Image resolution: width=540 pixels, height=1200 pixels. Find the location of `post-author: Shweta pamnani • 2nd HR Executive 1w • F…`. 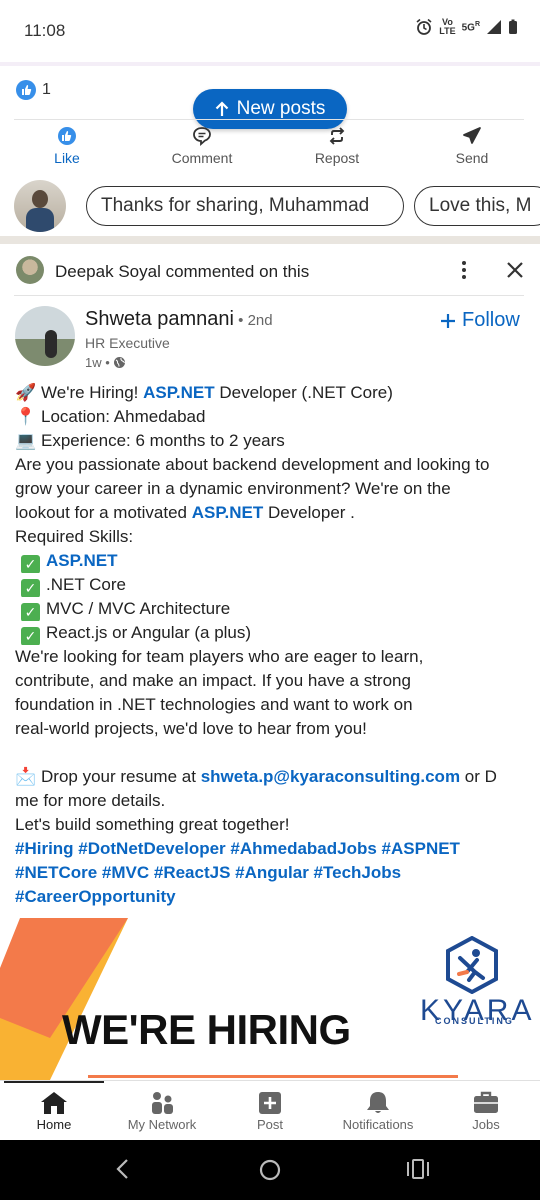

post-author: Shweta pamnani • 2nd HR Executive 1w • F… is located at coordinates (270, 339).